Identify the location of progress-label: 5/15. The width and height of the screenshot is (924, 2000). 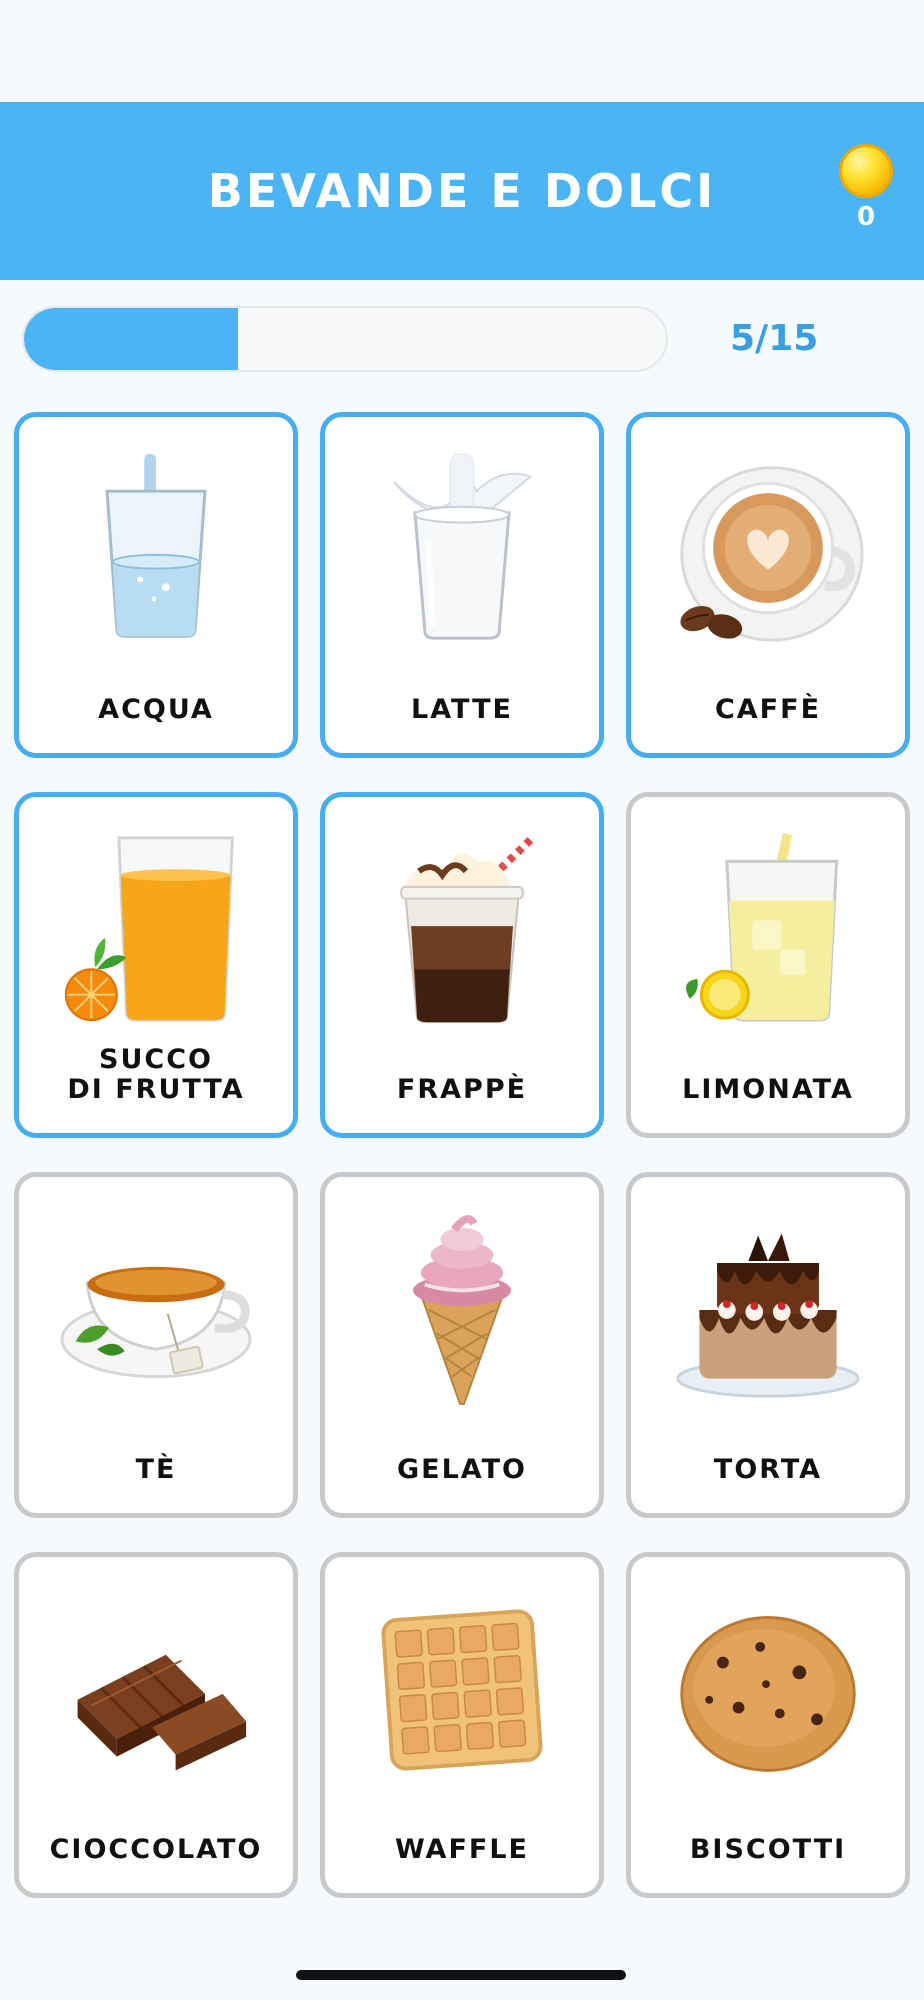
(774, 338).